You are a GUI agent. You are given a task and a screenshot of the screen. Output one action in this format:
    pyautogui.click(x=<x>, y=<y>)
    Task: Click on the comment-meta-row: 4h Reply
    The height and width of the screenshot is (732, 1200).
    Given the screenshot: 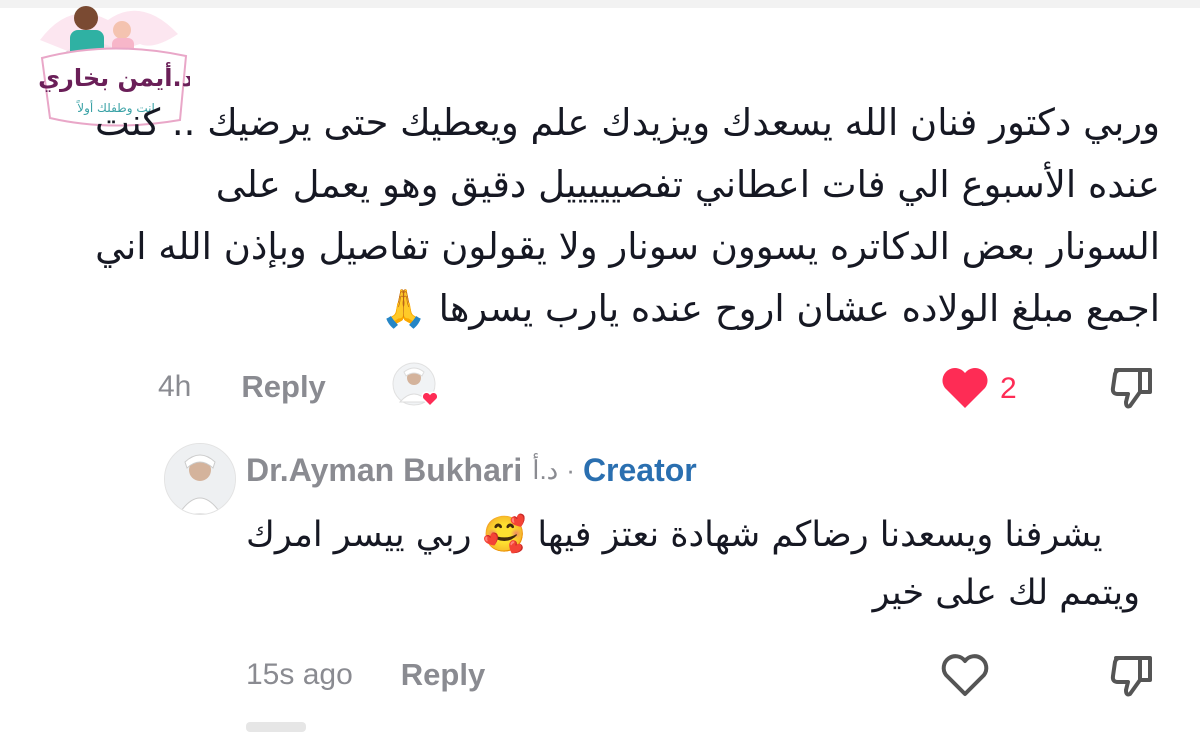 What is the action you would take?
    pyautogui.click(x=242, y=387)
    